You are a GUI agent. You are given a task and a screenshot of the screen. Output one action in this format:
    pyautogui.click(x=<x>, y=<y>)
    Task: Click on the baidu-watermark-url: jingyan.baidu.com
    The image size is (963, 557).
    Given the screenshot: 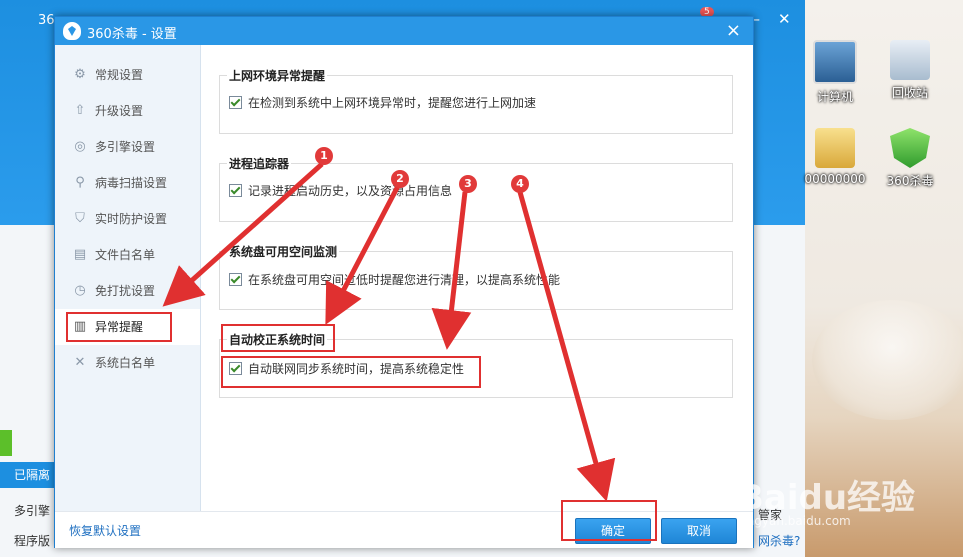 What is the action you would take?
    pyautogui.click(x=795, y=521)
    